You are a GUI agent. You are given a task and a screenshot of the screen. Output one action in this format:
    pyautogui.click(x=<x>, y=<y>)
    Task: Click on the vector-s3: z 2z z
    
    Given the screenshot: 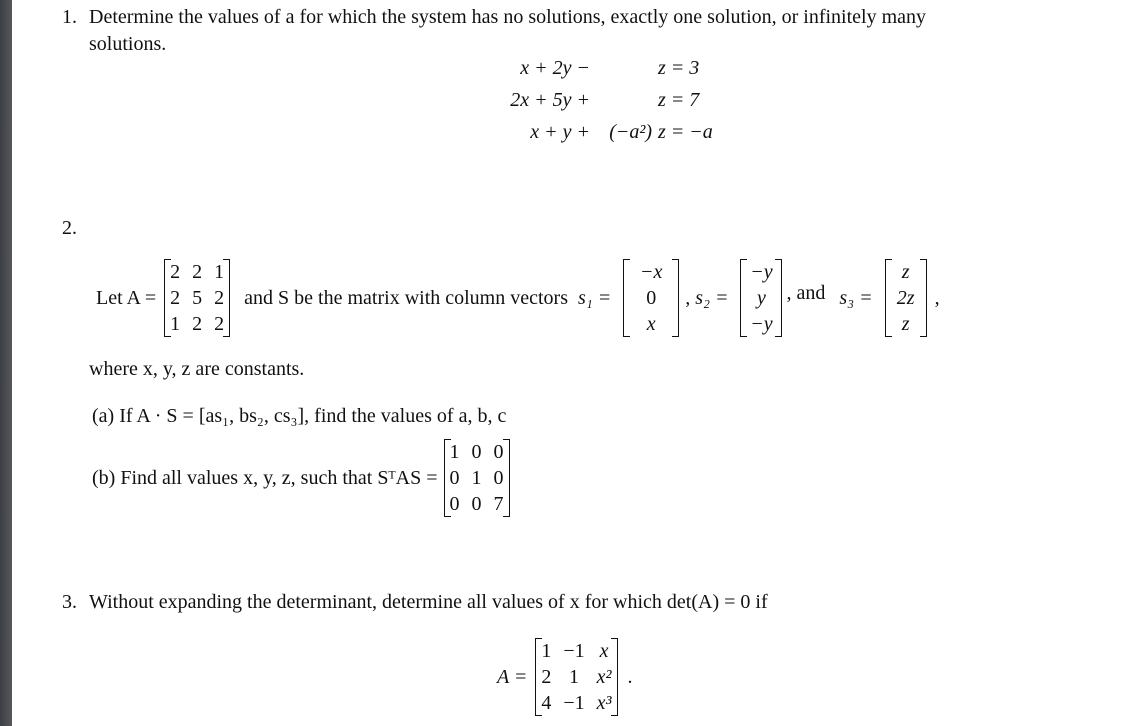 What is the action you would take?
    pyautogui.click(x=905, y=298)
    